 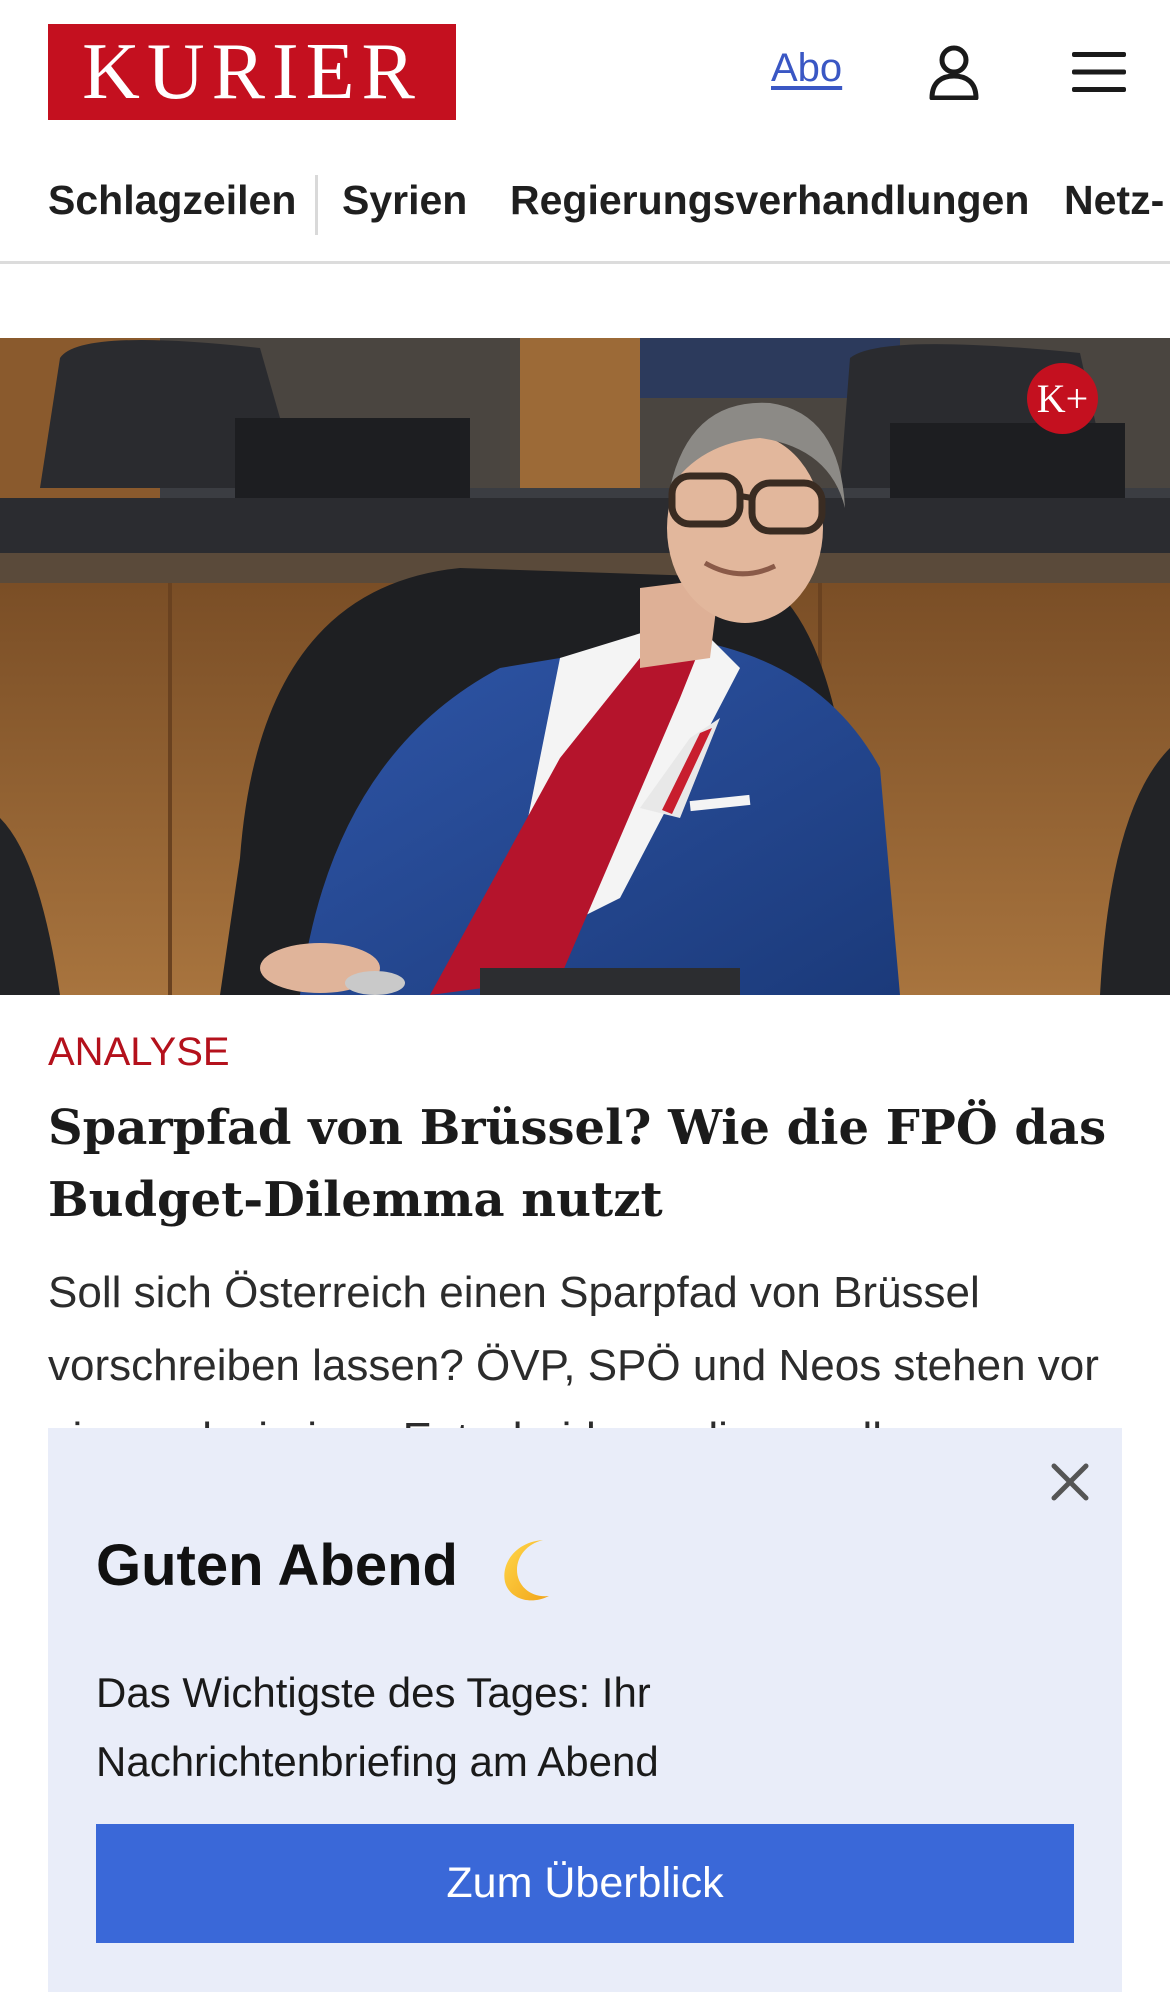 I want to click on article-kicker: ANALYSE, so click(x=139, y=1052).